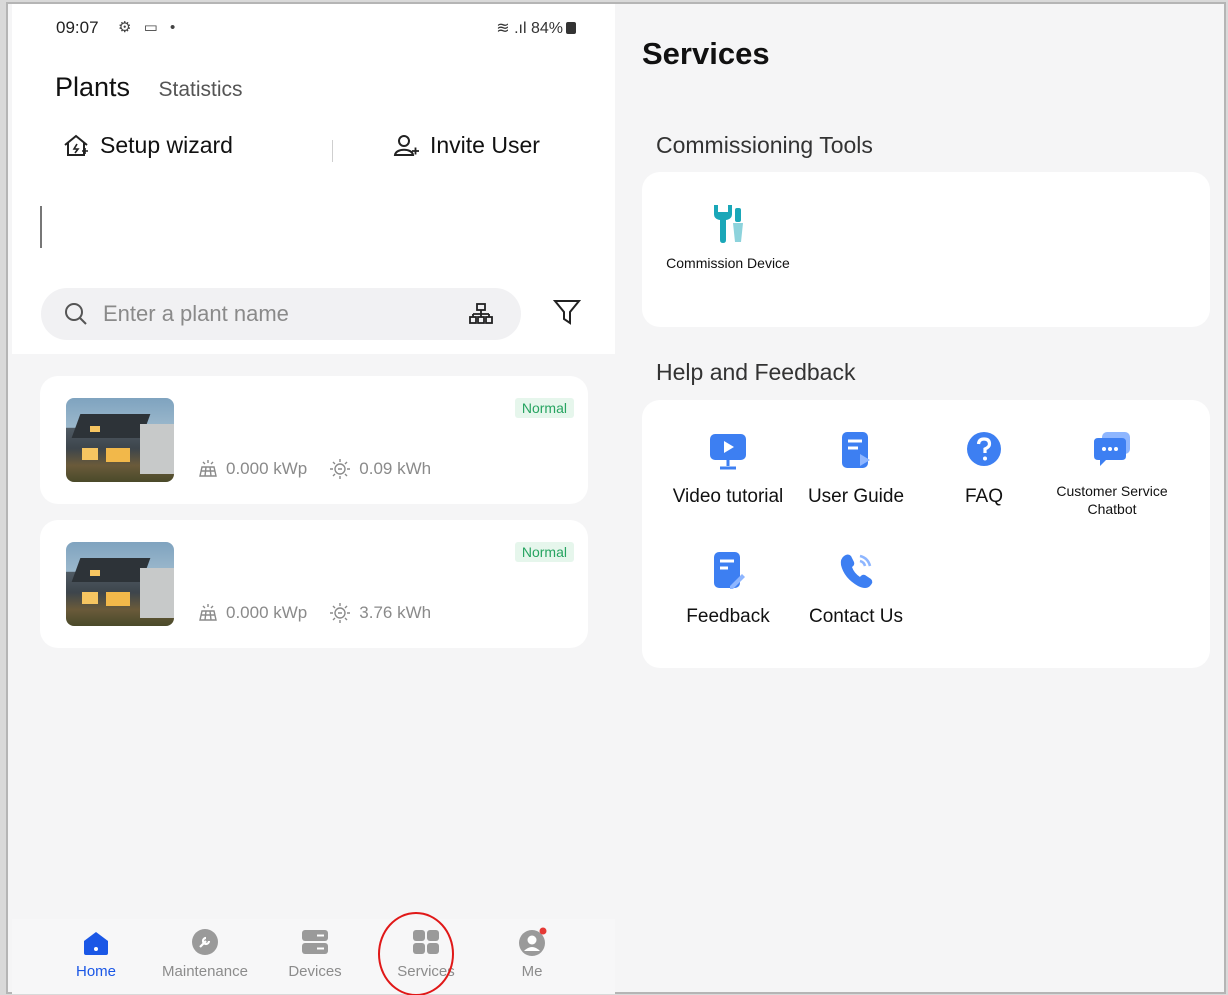  I want to click on wrench-screwdriver-icon, so click(728, 224).